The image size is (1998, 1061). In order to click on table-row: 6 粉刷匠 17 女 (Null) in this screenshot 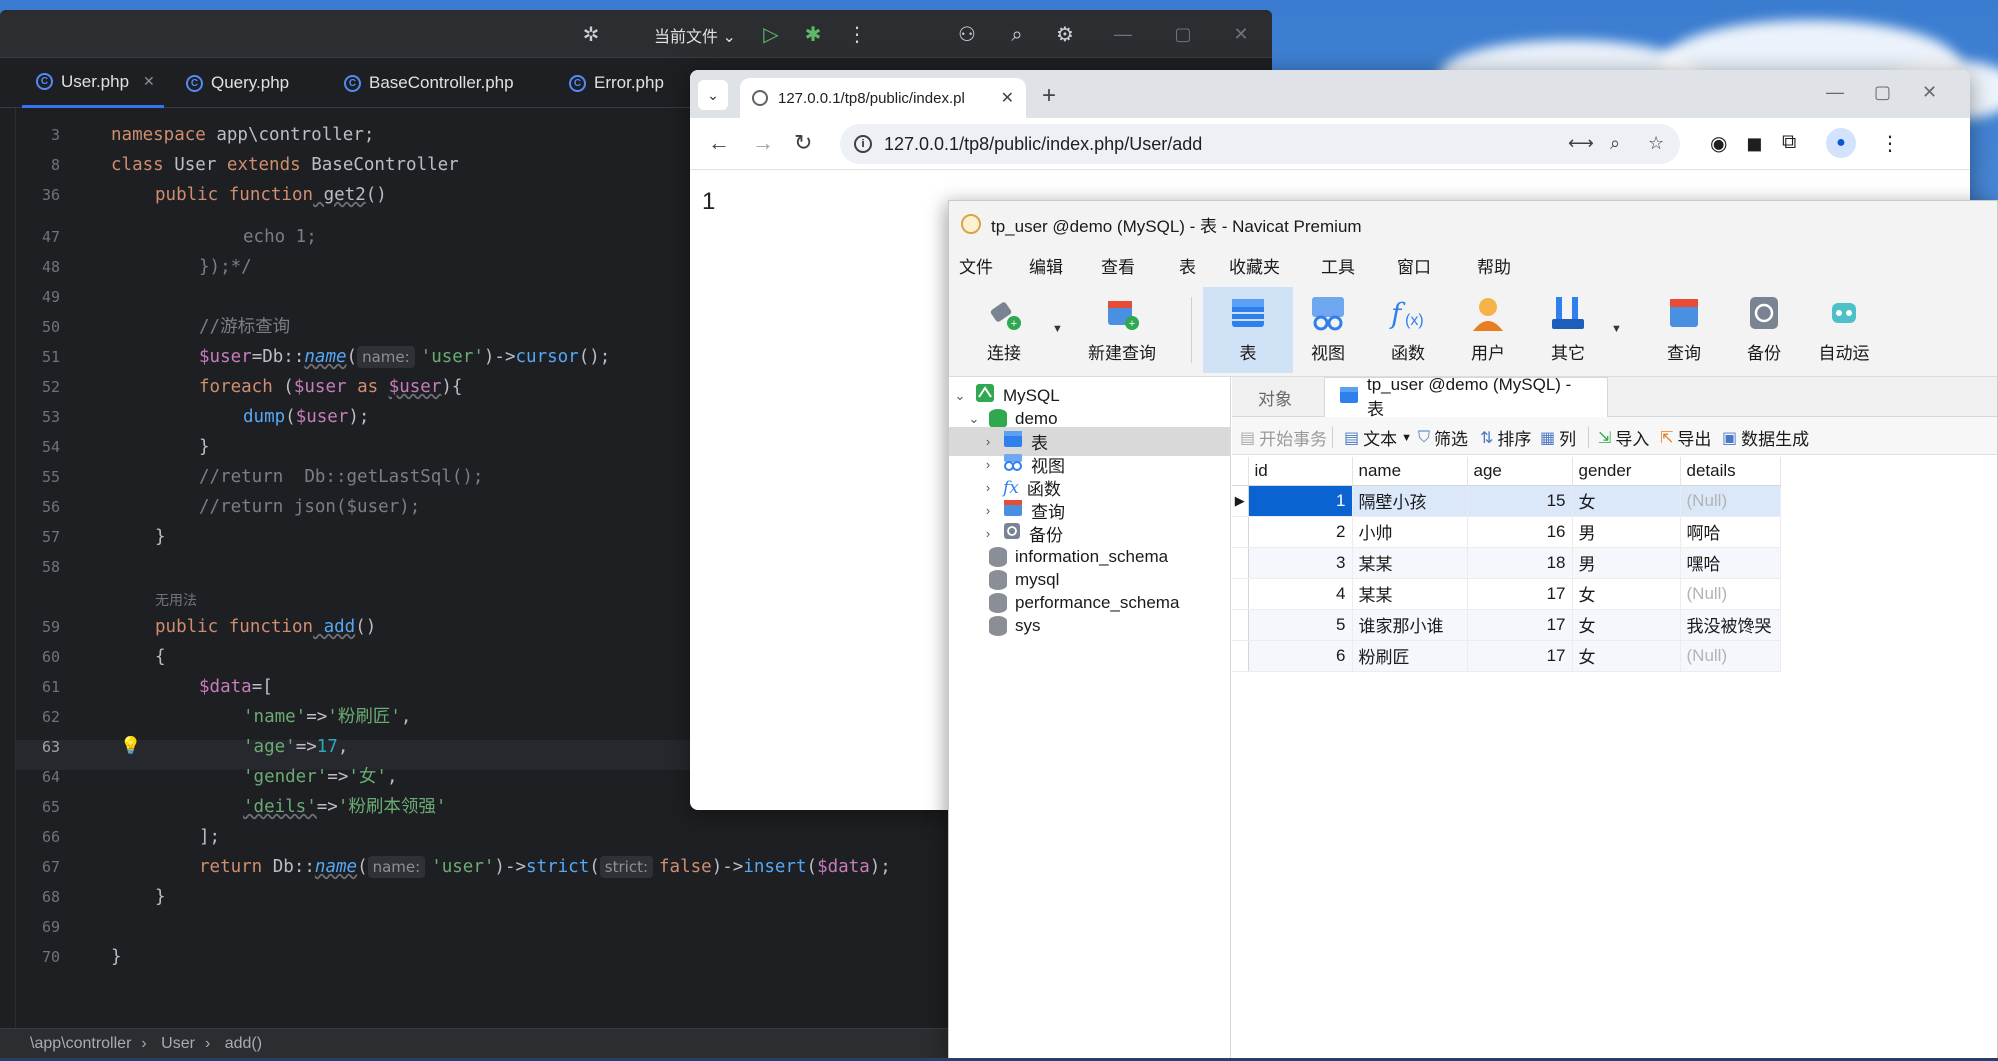, I will do `click(1506, 656)`.